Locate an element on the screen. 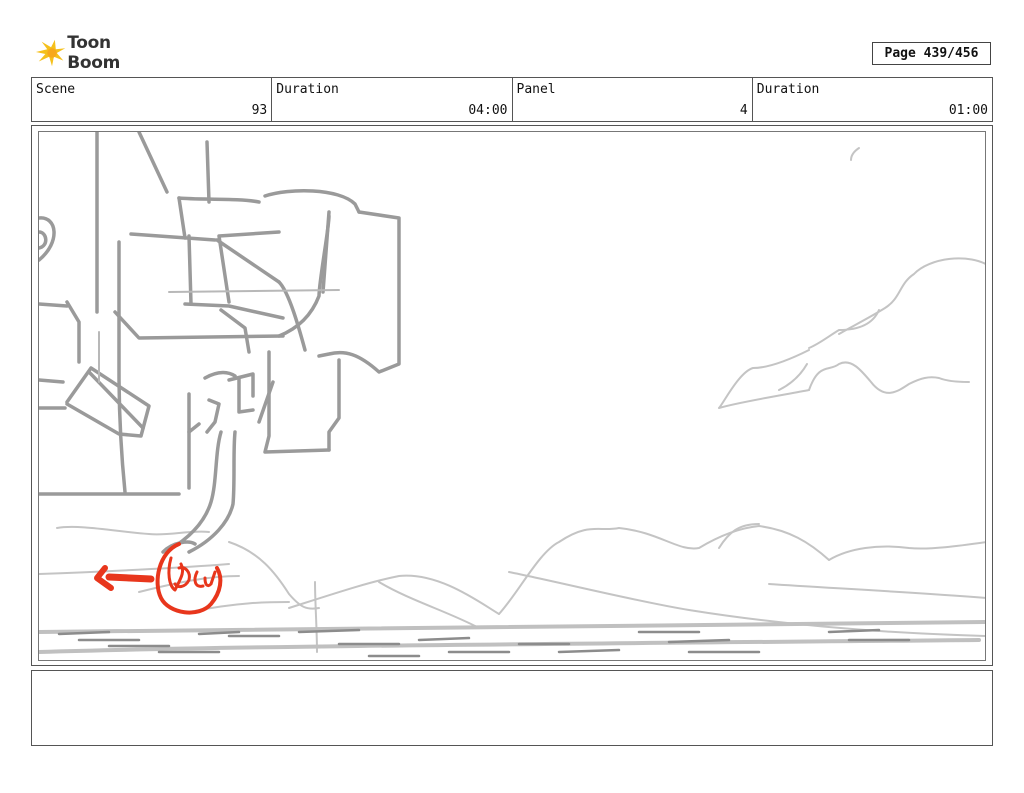 This screenshot has width=1024, height=793. cloud-sketch is located at coordinates (851, 278).